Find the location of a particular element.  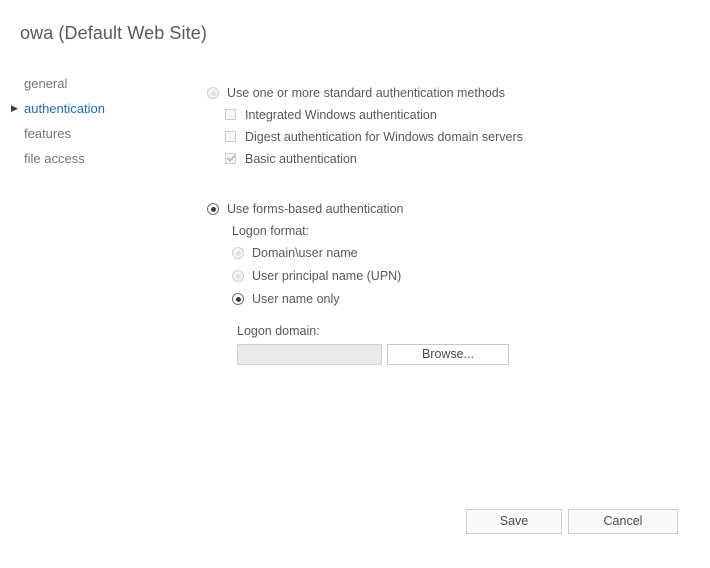

radio-user-principal-name-label: User principal name (UPN) is located at coordinates (327, 276).